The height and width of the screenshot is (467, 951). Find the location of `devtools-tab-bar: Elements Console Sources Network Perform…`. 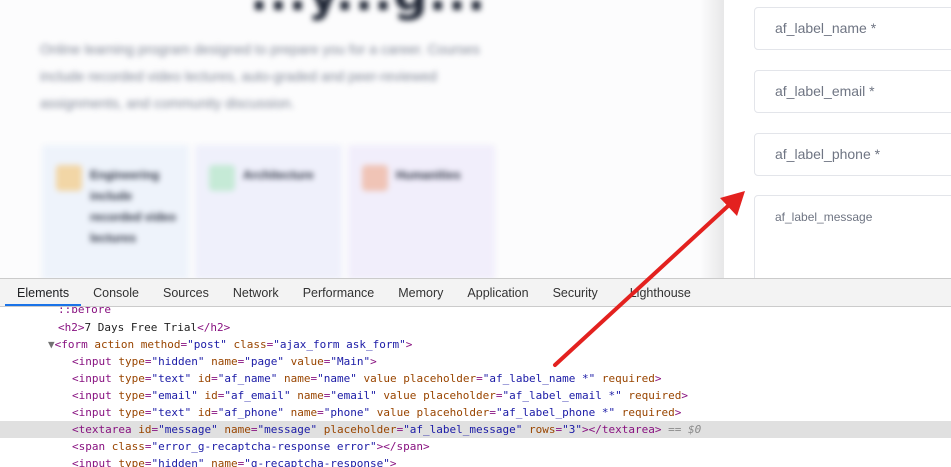

devtools-tab-bar: Elements Console Sources Network Perform… is located at coordinates (475, 293).